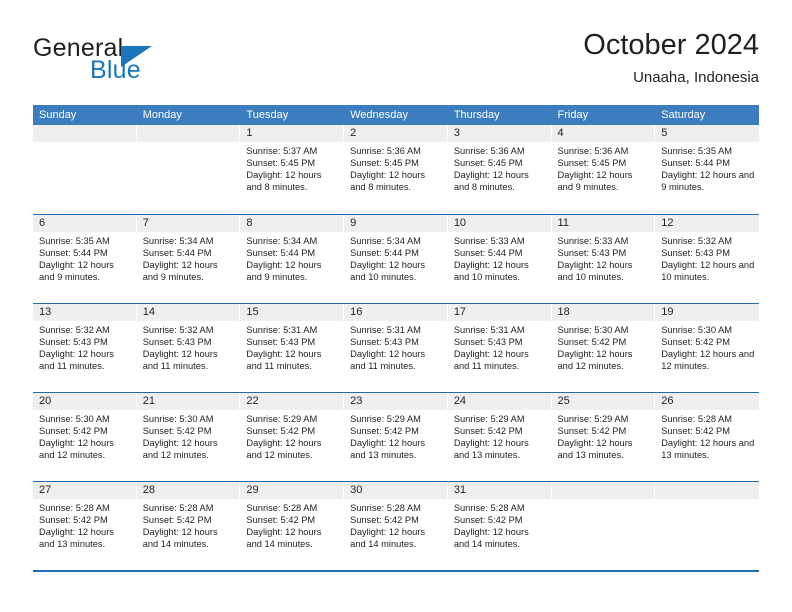 This screenshot has width=792, height=612. What do you see at coordinates (282, 151) in the screenshot?
I see `sunrise-text: Sunrise: 5:37 AM` at bounding box center [282, 151].